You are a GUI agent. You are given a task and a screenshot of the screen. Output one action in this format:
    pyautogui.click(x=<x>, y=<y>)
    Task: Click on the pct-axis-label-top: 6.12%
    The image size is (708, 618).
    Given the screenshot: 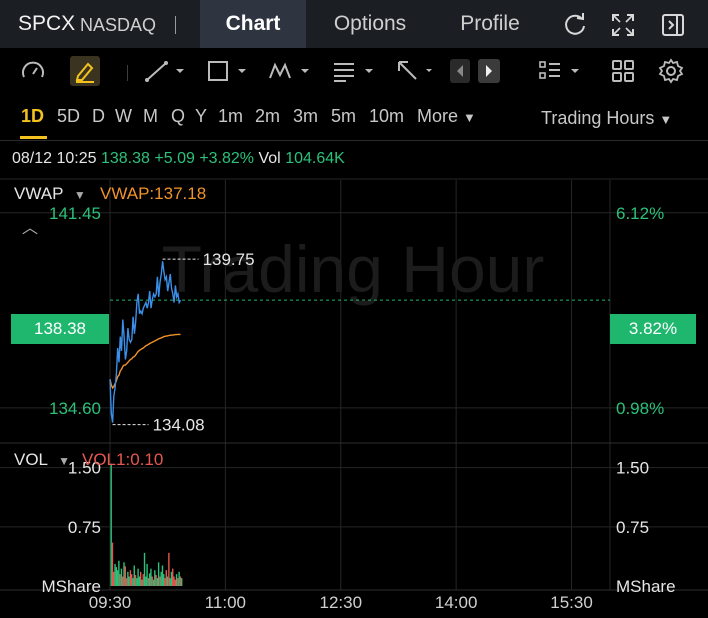 What is the action you would take?
    pyautogui.click(x=640, y=213)
    